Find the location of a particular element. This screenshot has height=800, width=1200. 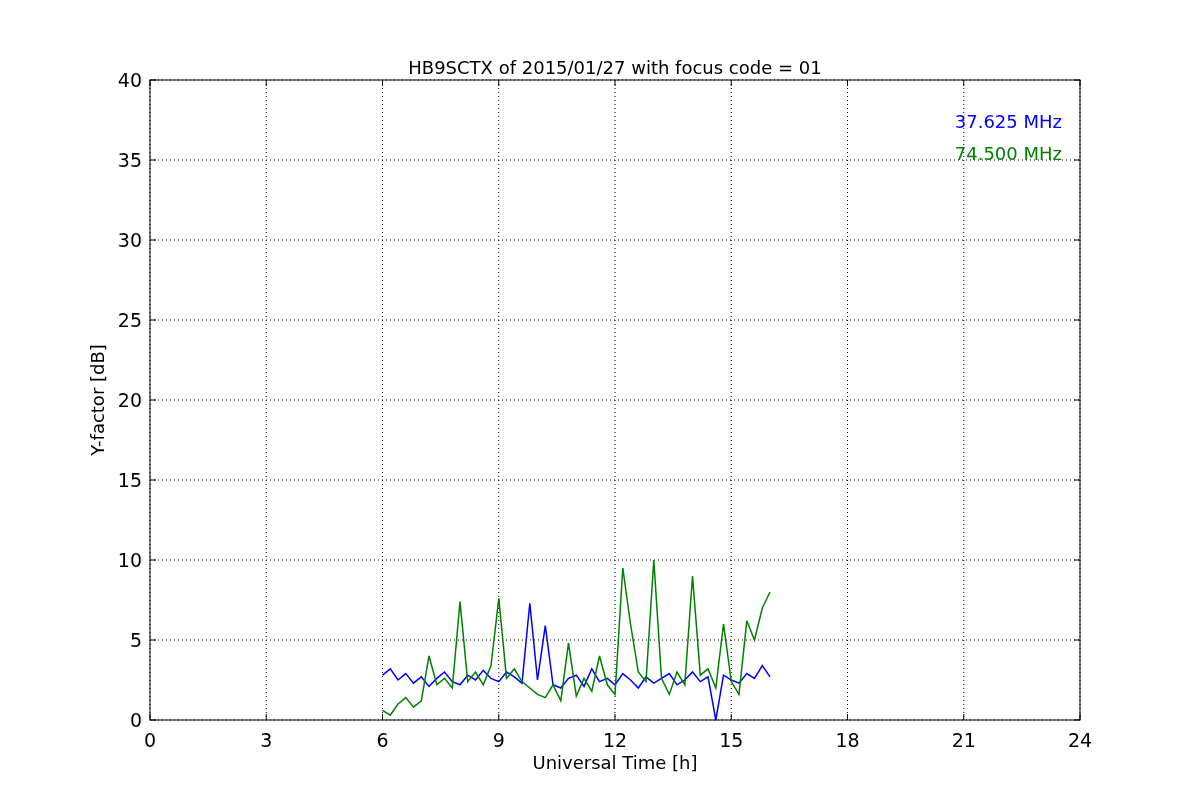

axis-label: Y-factor [dB] is located at coordinates (97, 400).